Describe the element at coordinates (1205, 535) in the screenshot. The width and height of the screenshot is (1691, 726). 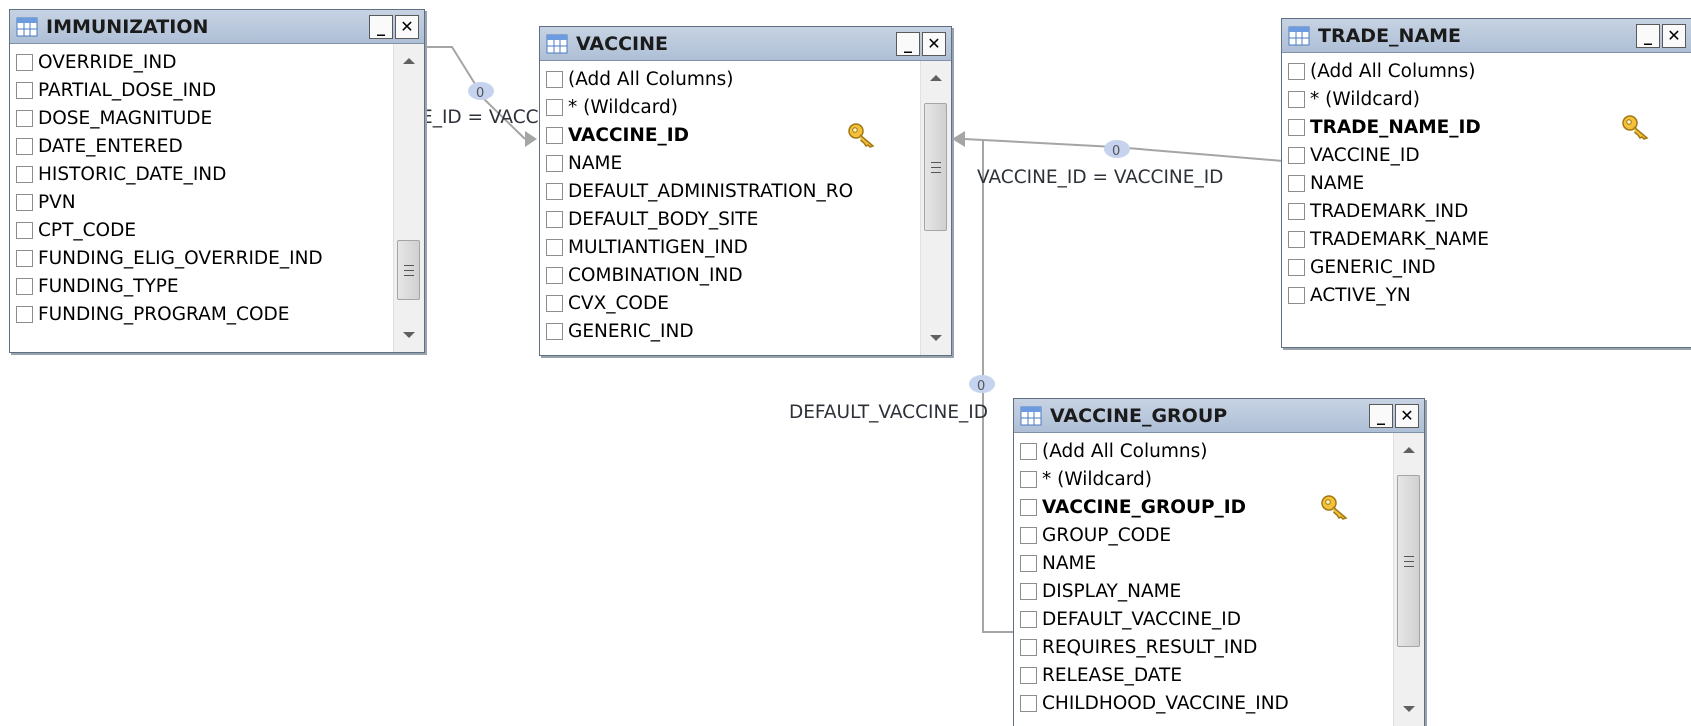
I see `column-row: GROUP_CODE` at that location.